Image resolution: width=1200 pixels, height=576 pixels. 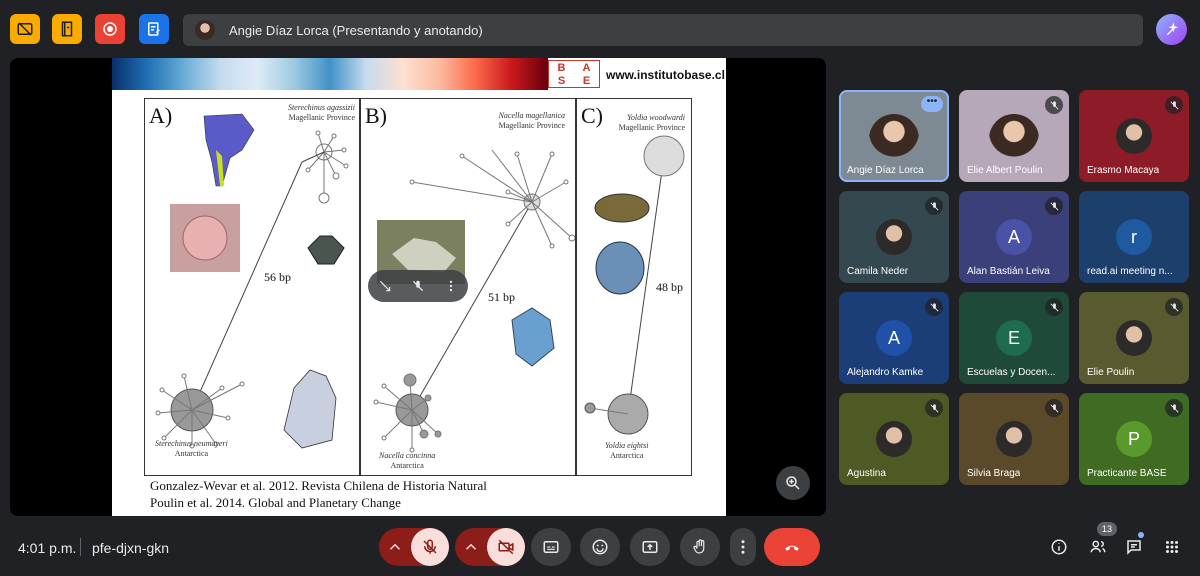 I want to click on present-screen-icon, so click(x=650, y=547).